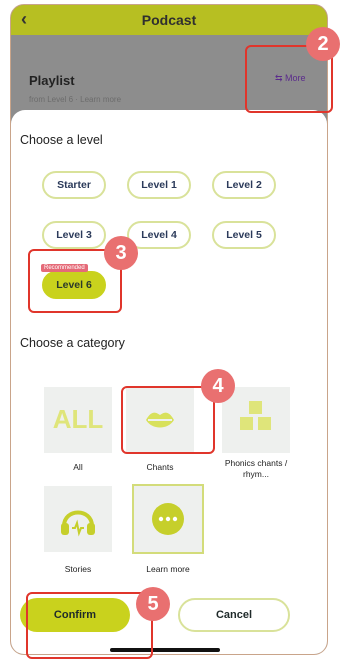 The width and height of the screenshot is (347, 661). What do you see at coordinates (121, 253) in the screenshot?
I see `callout-badge-3: 3` at bounding box center [121, 253].